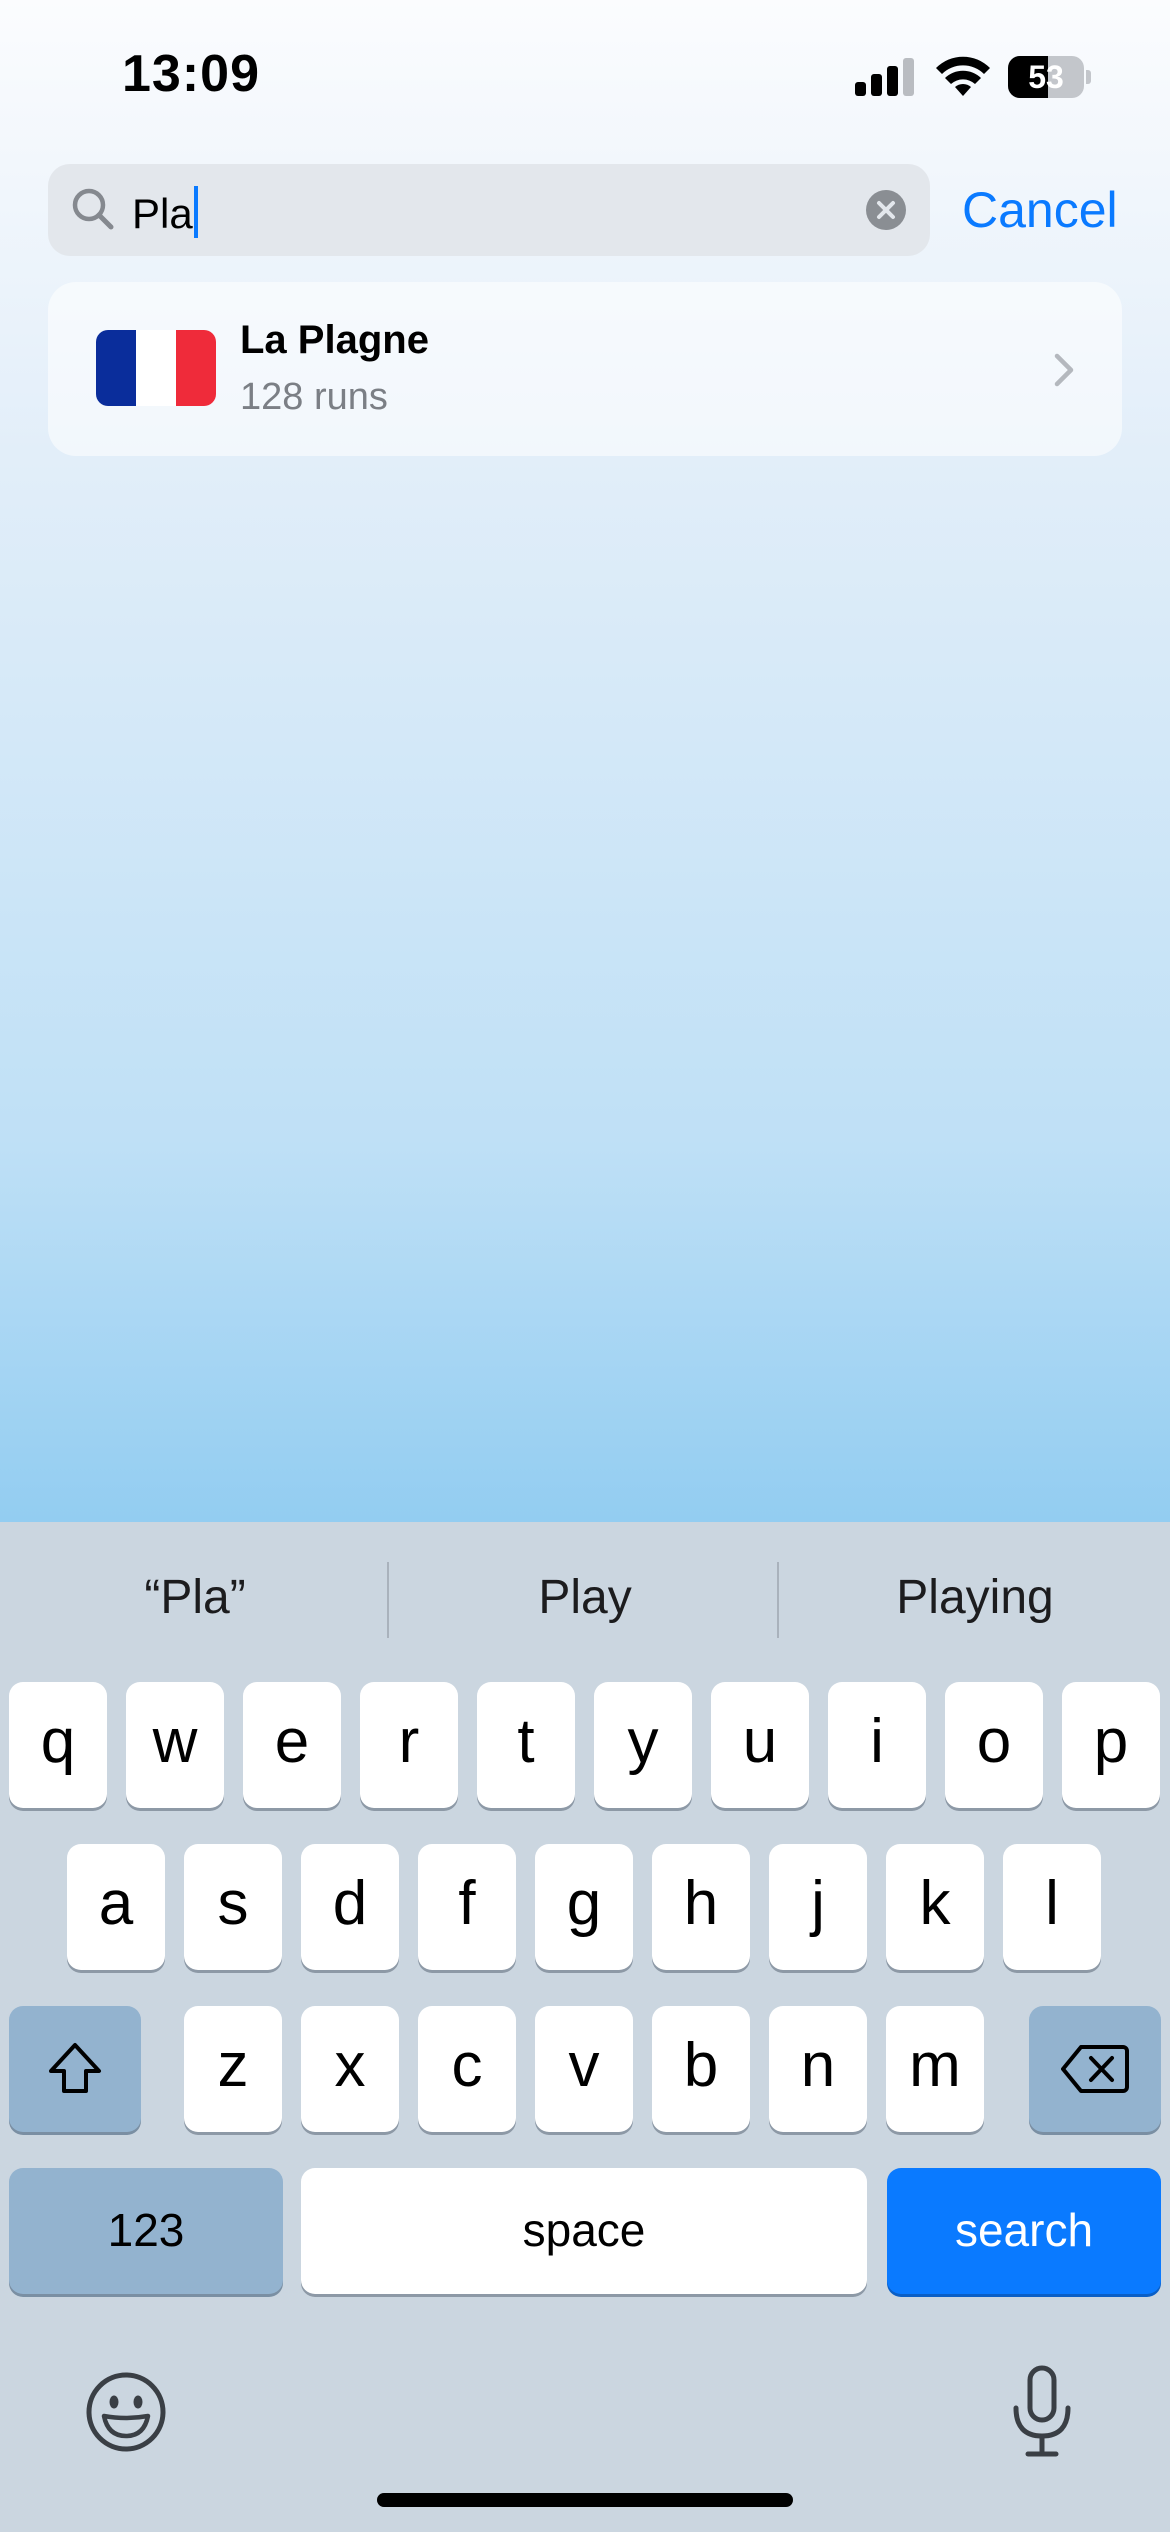 Image resolution: width=1170 pixels, height=2532 pixels. What do you see at coordinates (963, 76) in the screenshot?
I see `wifi-icon` at bounding box center [963, 76].